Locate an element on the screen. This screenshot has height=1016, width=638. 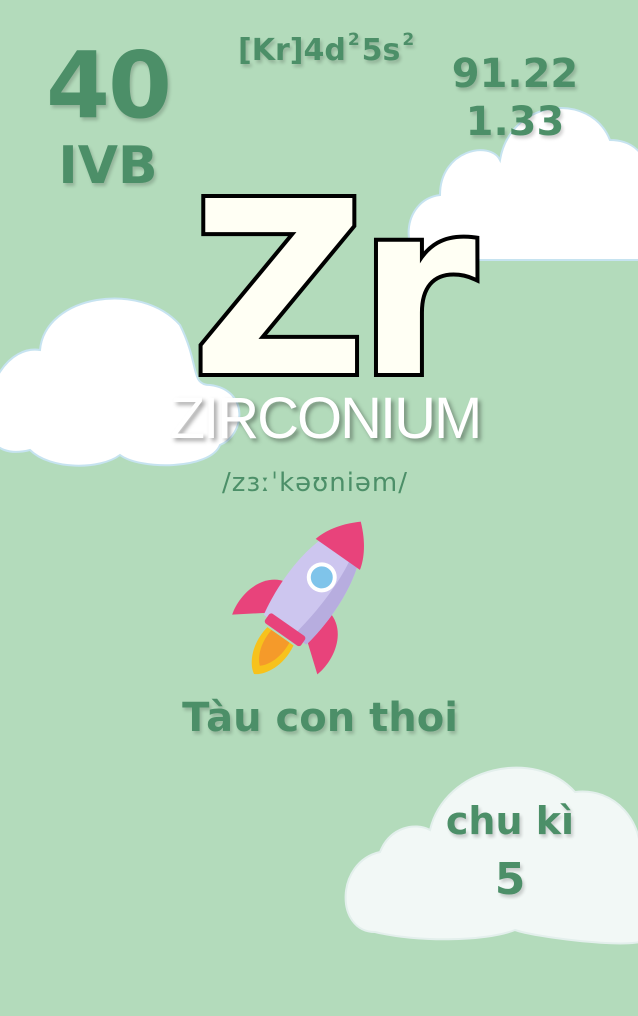
period-label: chu kì is located at coordinates (510, 821).